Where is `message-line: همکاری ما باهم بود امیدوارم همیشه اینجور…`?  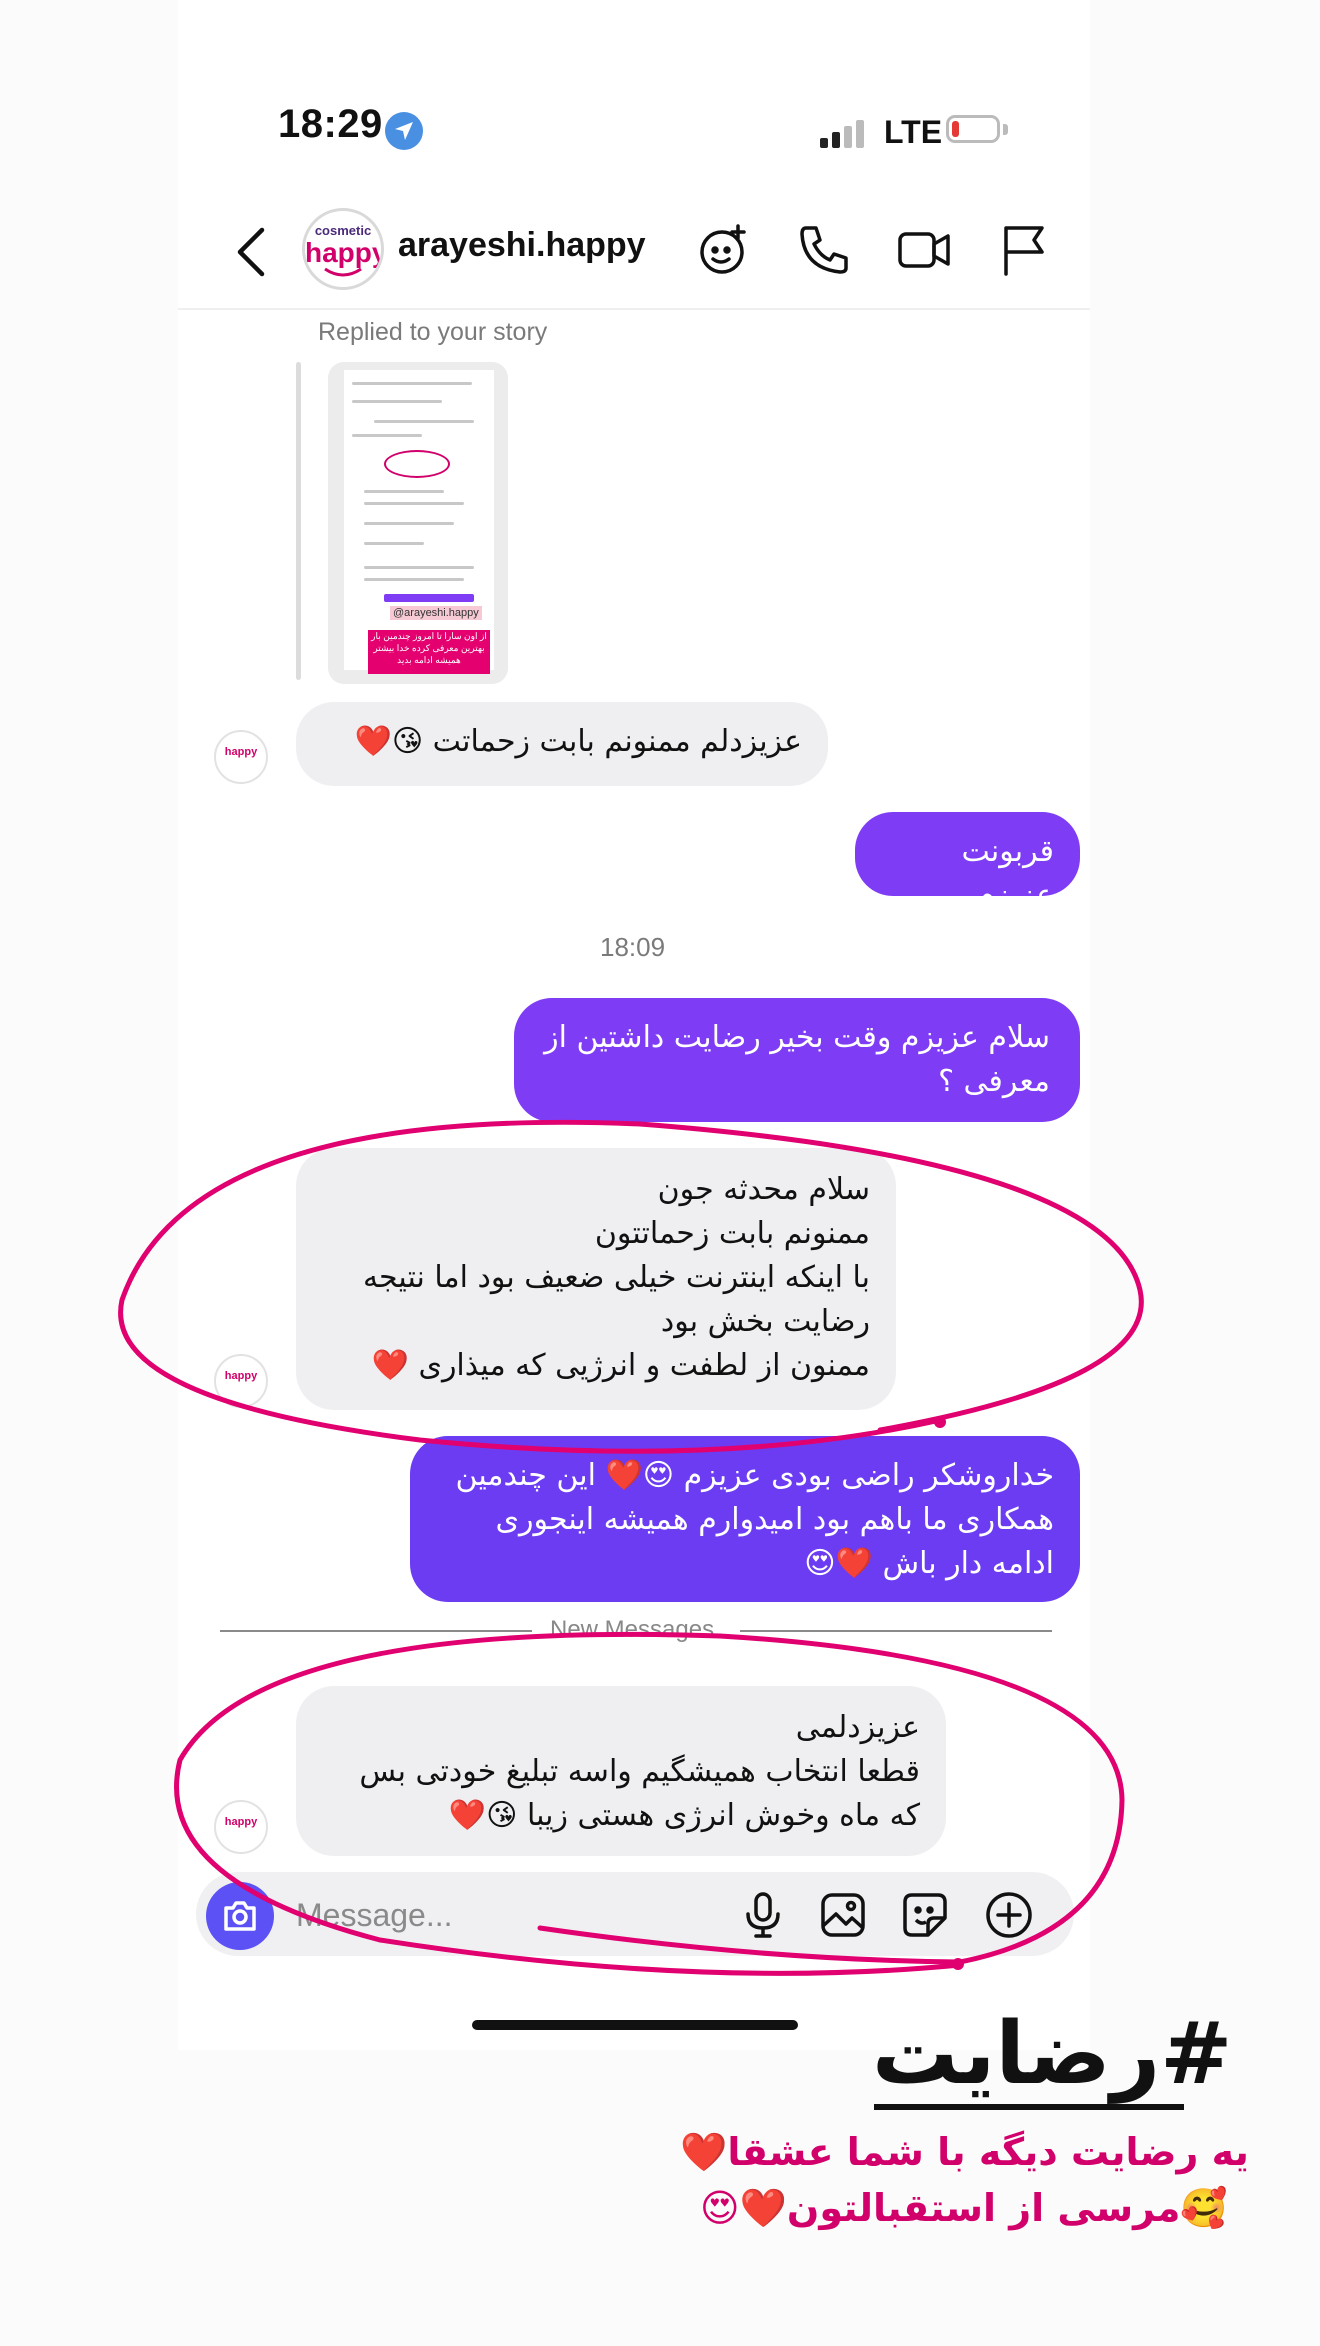
message-line: همکاری ما باهم بود امیدوارم همیشه اینجور… is located at coordinates (774, 1519).